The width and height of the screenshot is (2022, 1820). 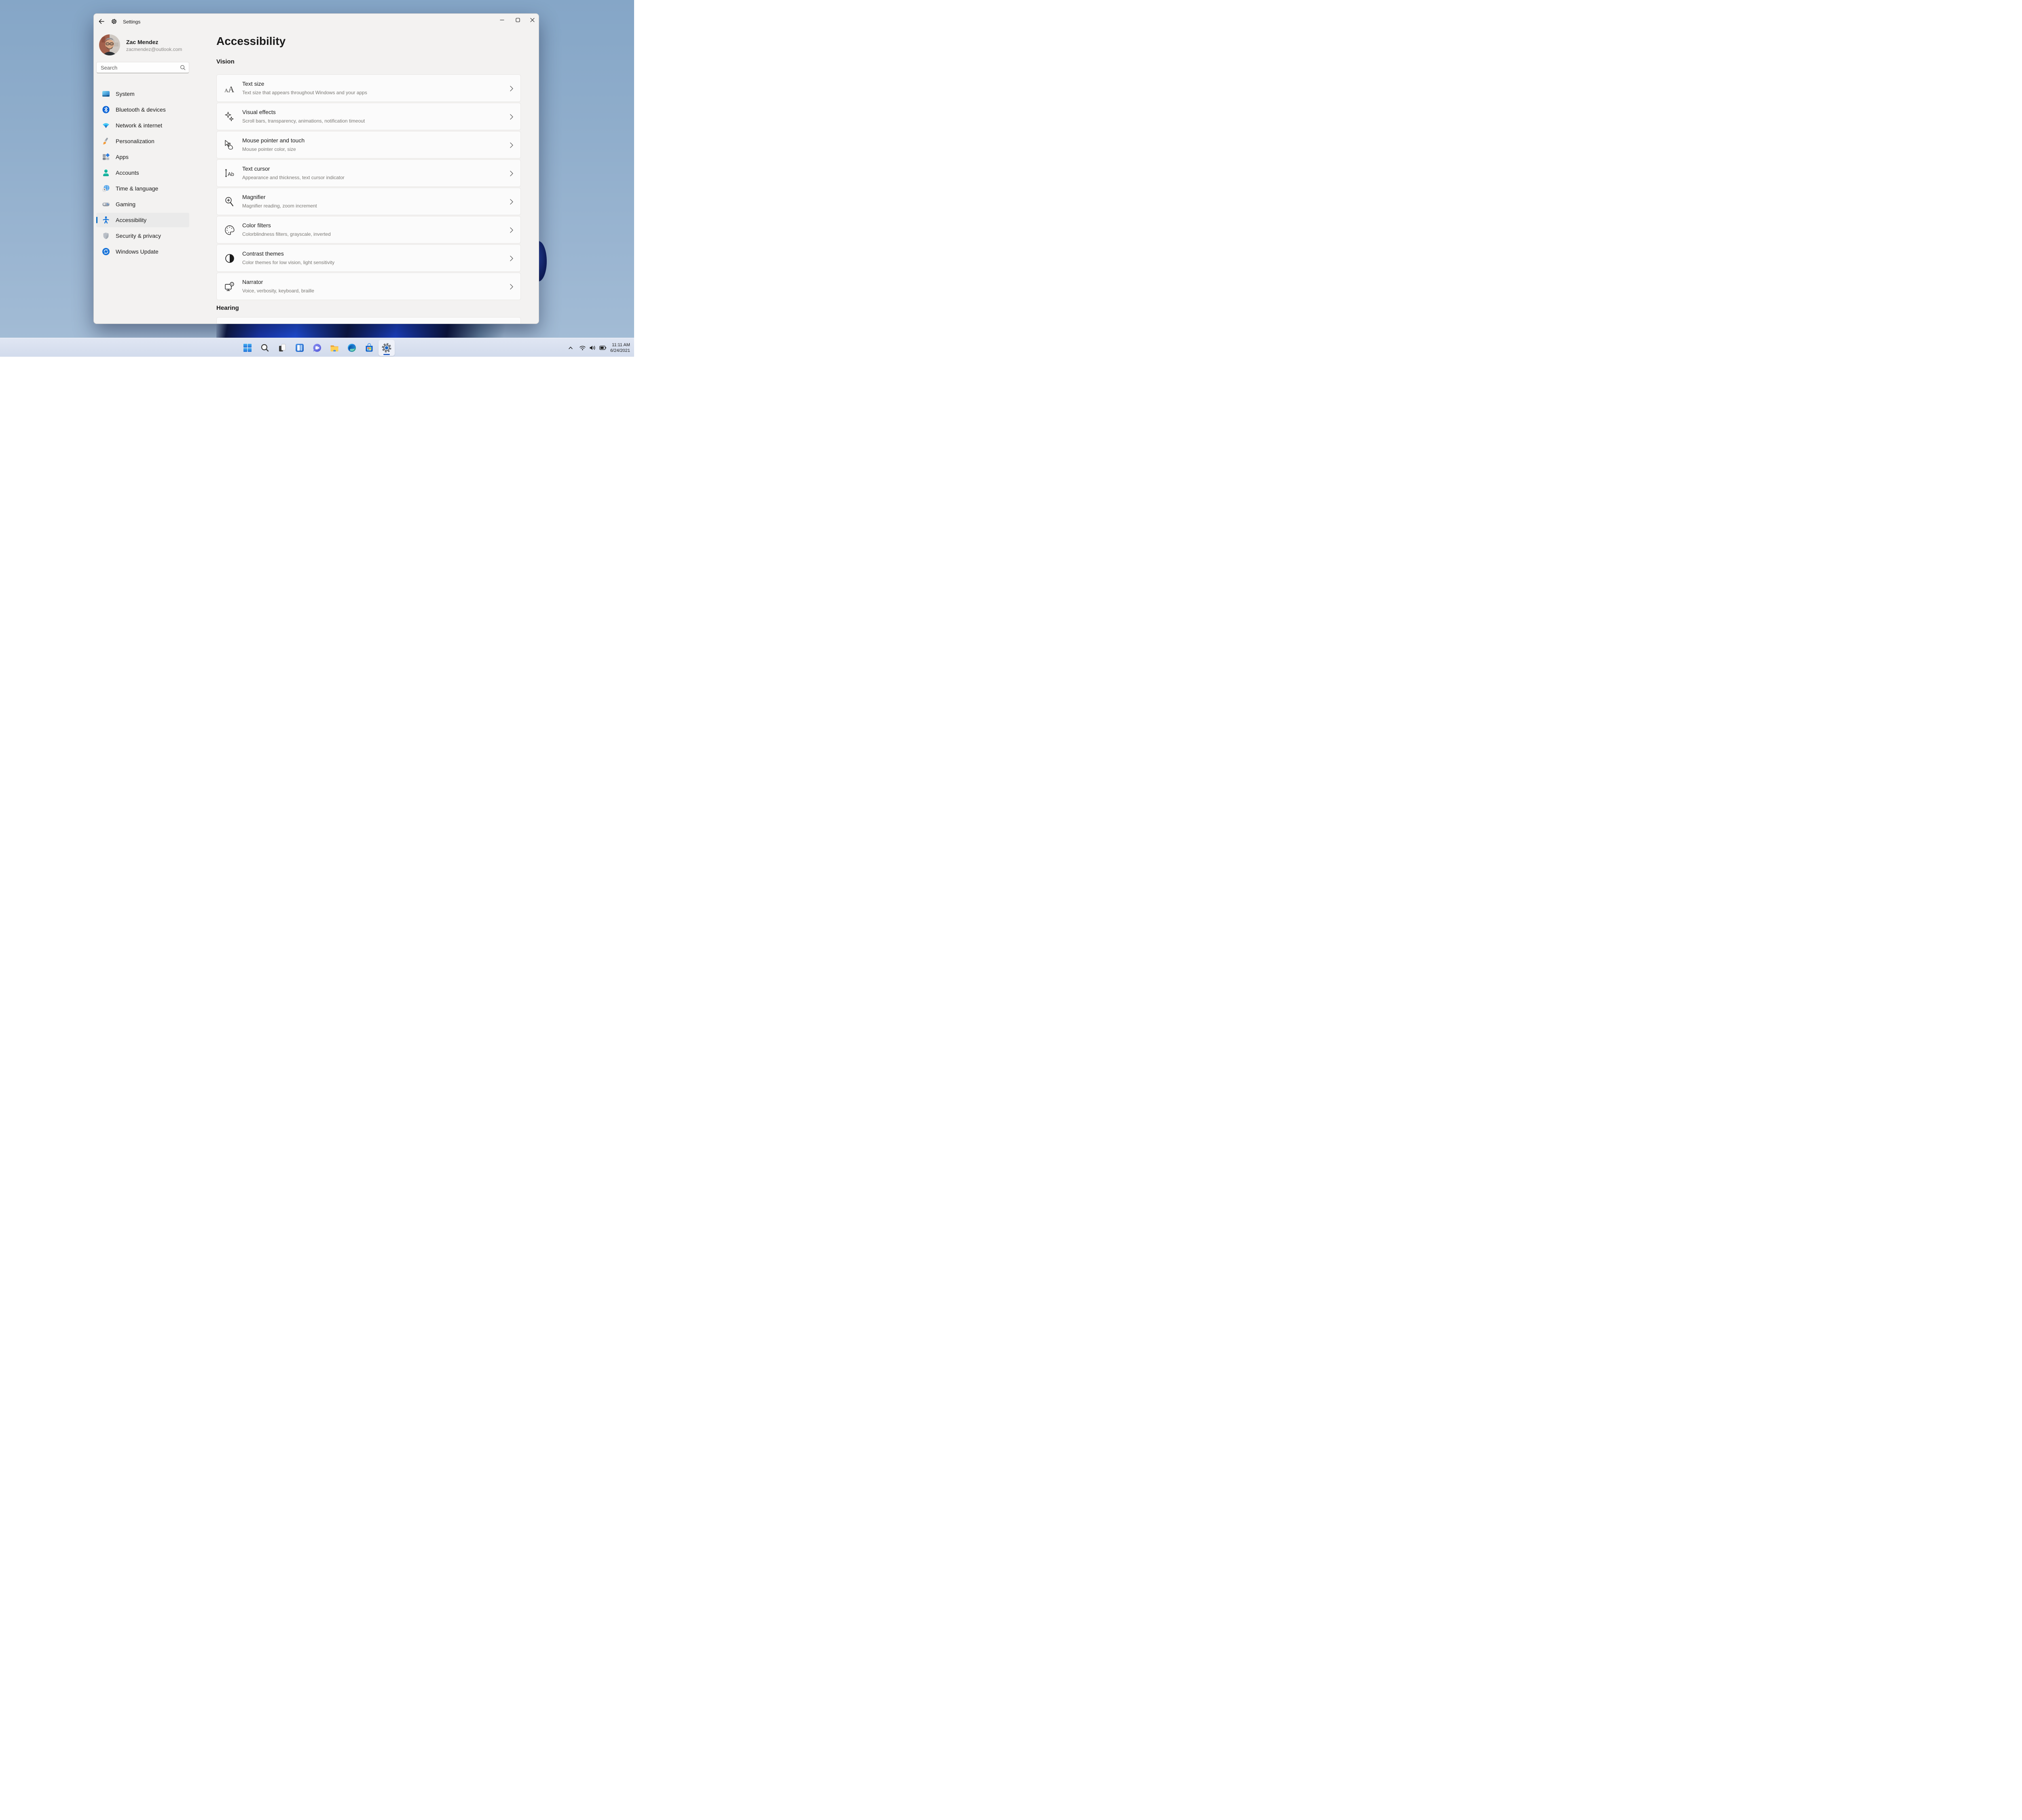 I want to click on sidebar-item-label: Bluetooth & devices, so click(x=141, y=109).